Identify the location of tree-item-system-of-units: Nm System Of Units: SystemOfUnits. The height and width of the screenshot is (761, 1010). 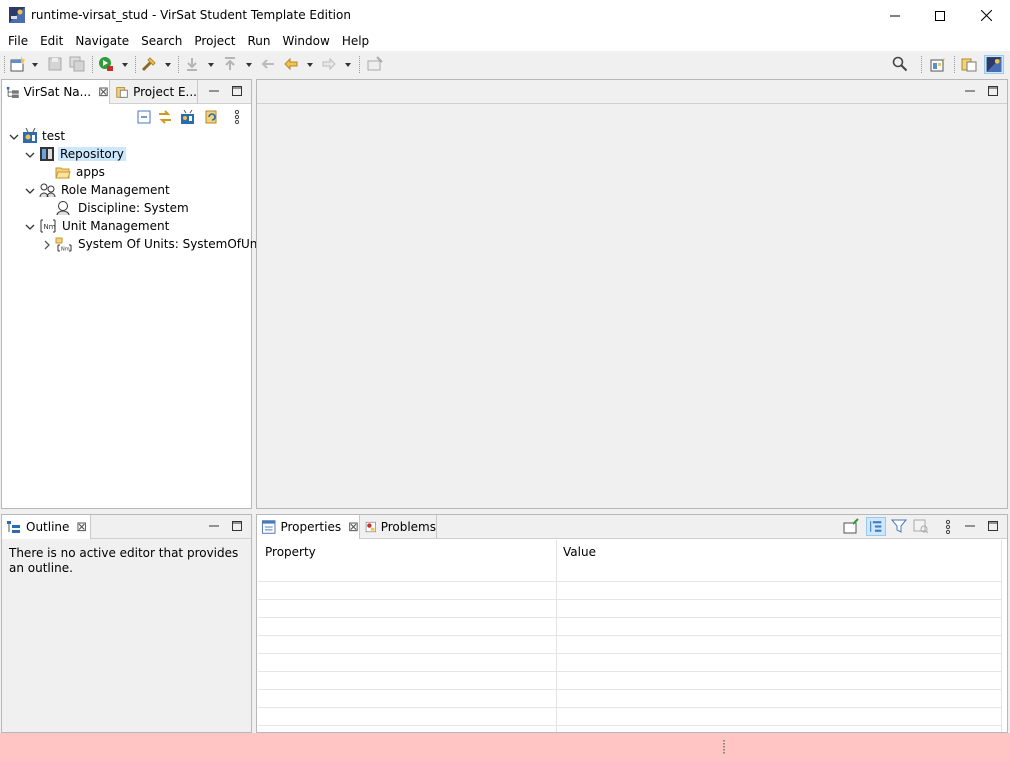
(164, 244).